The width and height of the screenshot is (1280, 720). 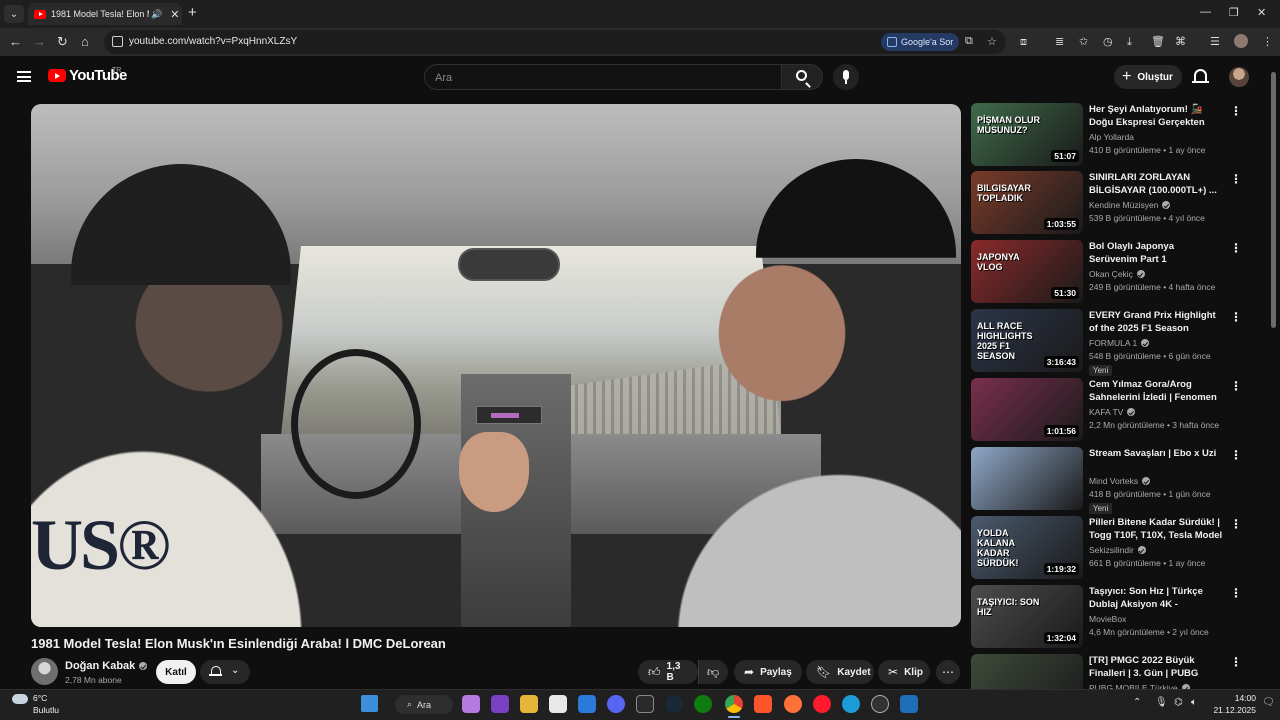 I want to click on channel-name: Okan Çekiç, so click(x=1111, y=274).